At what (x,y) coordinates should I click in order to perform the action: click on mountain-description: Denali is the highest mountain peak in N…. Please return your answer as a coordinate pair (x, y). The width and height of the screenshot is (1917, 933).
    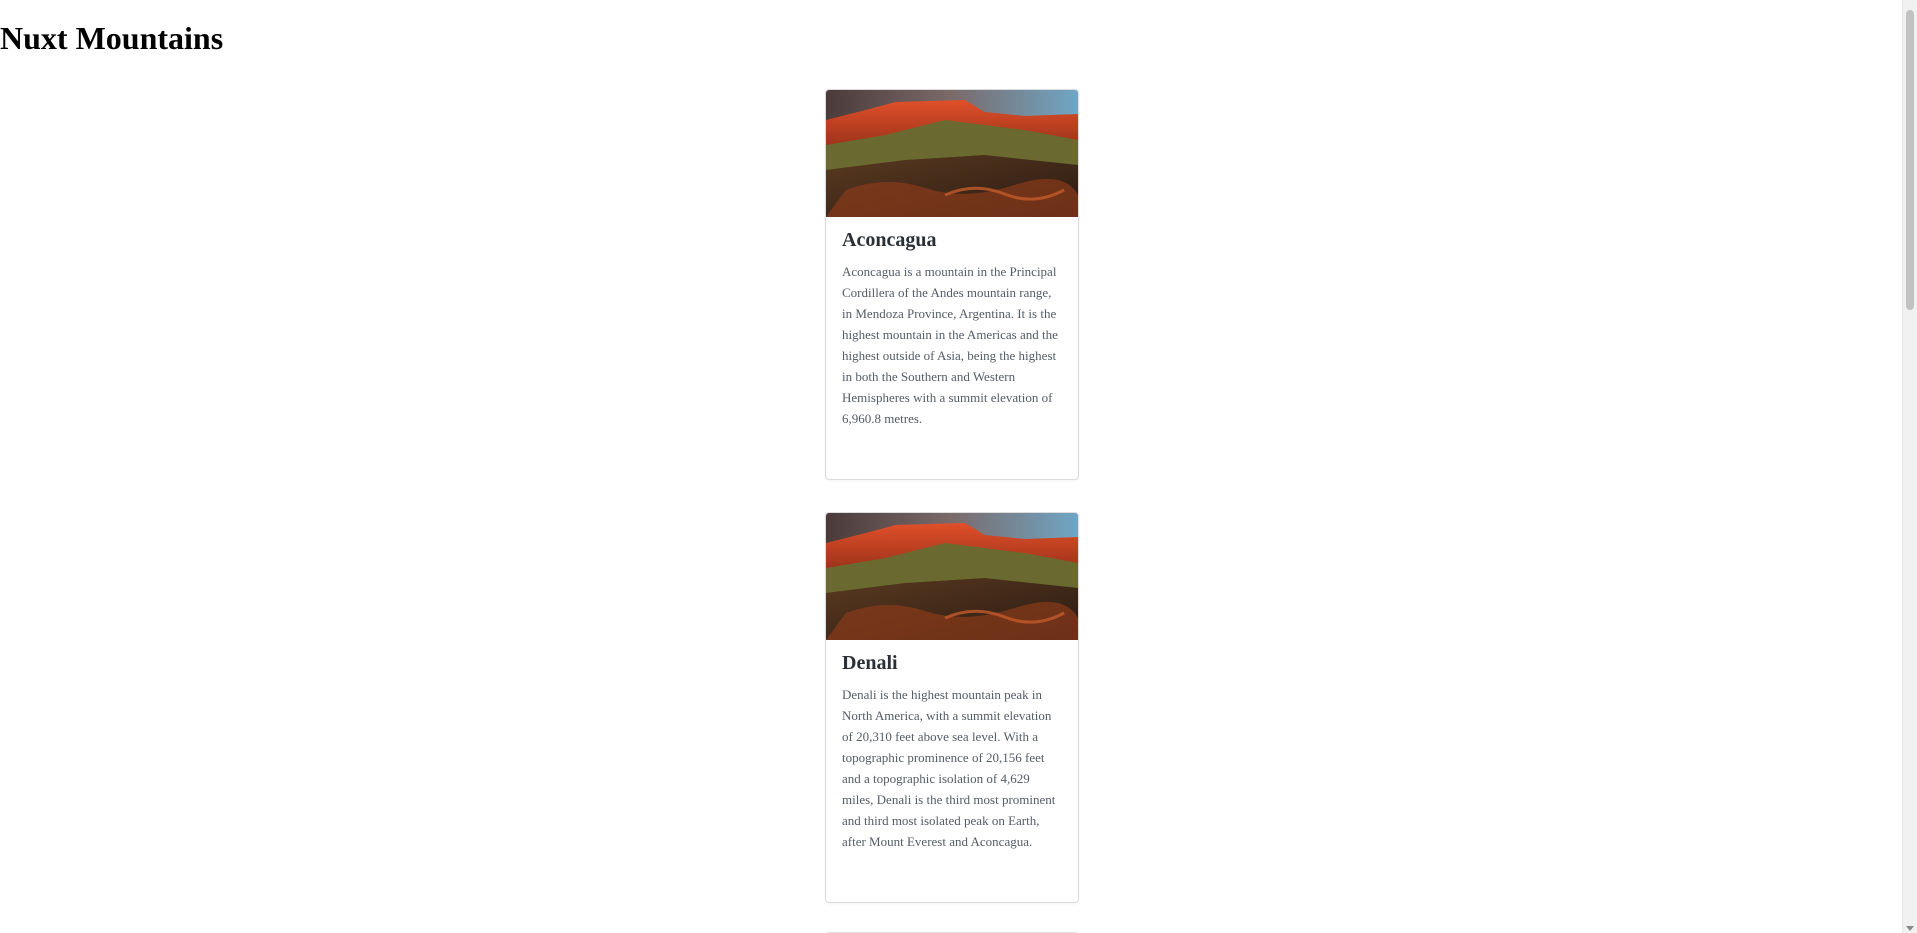
    Looking at the image, I should click on (949, 768).